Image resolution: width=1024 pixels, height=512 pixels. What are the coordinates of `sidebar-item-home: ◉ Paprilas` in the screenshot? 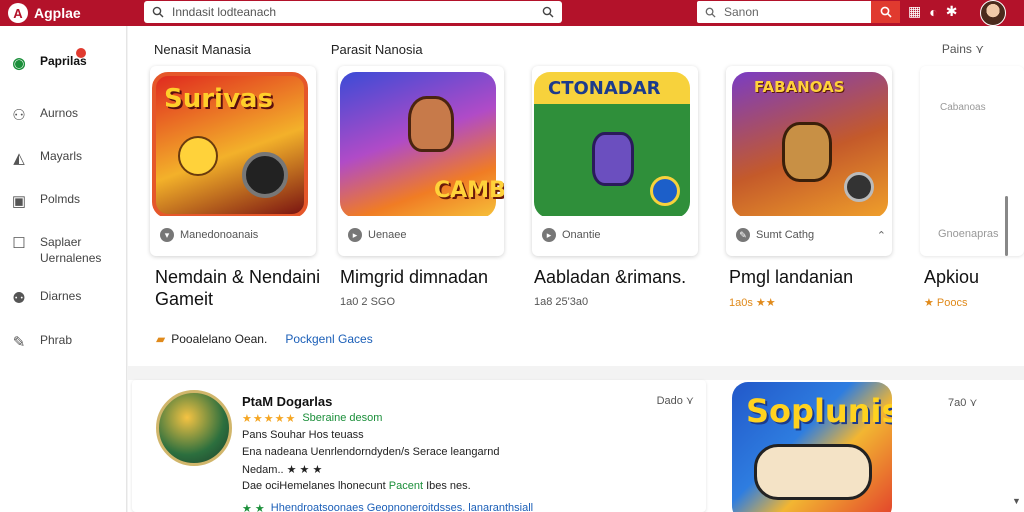 It's located at (48, 60).